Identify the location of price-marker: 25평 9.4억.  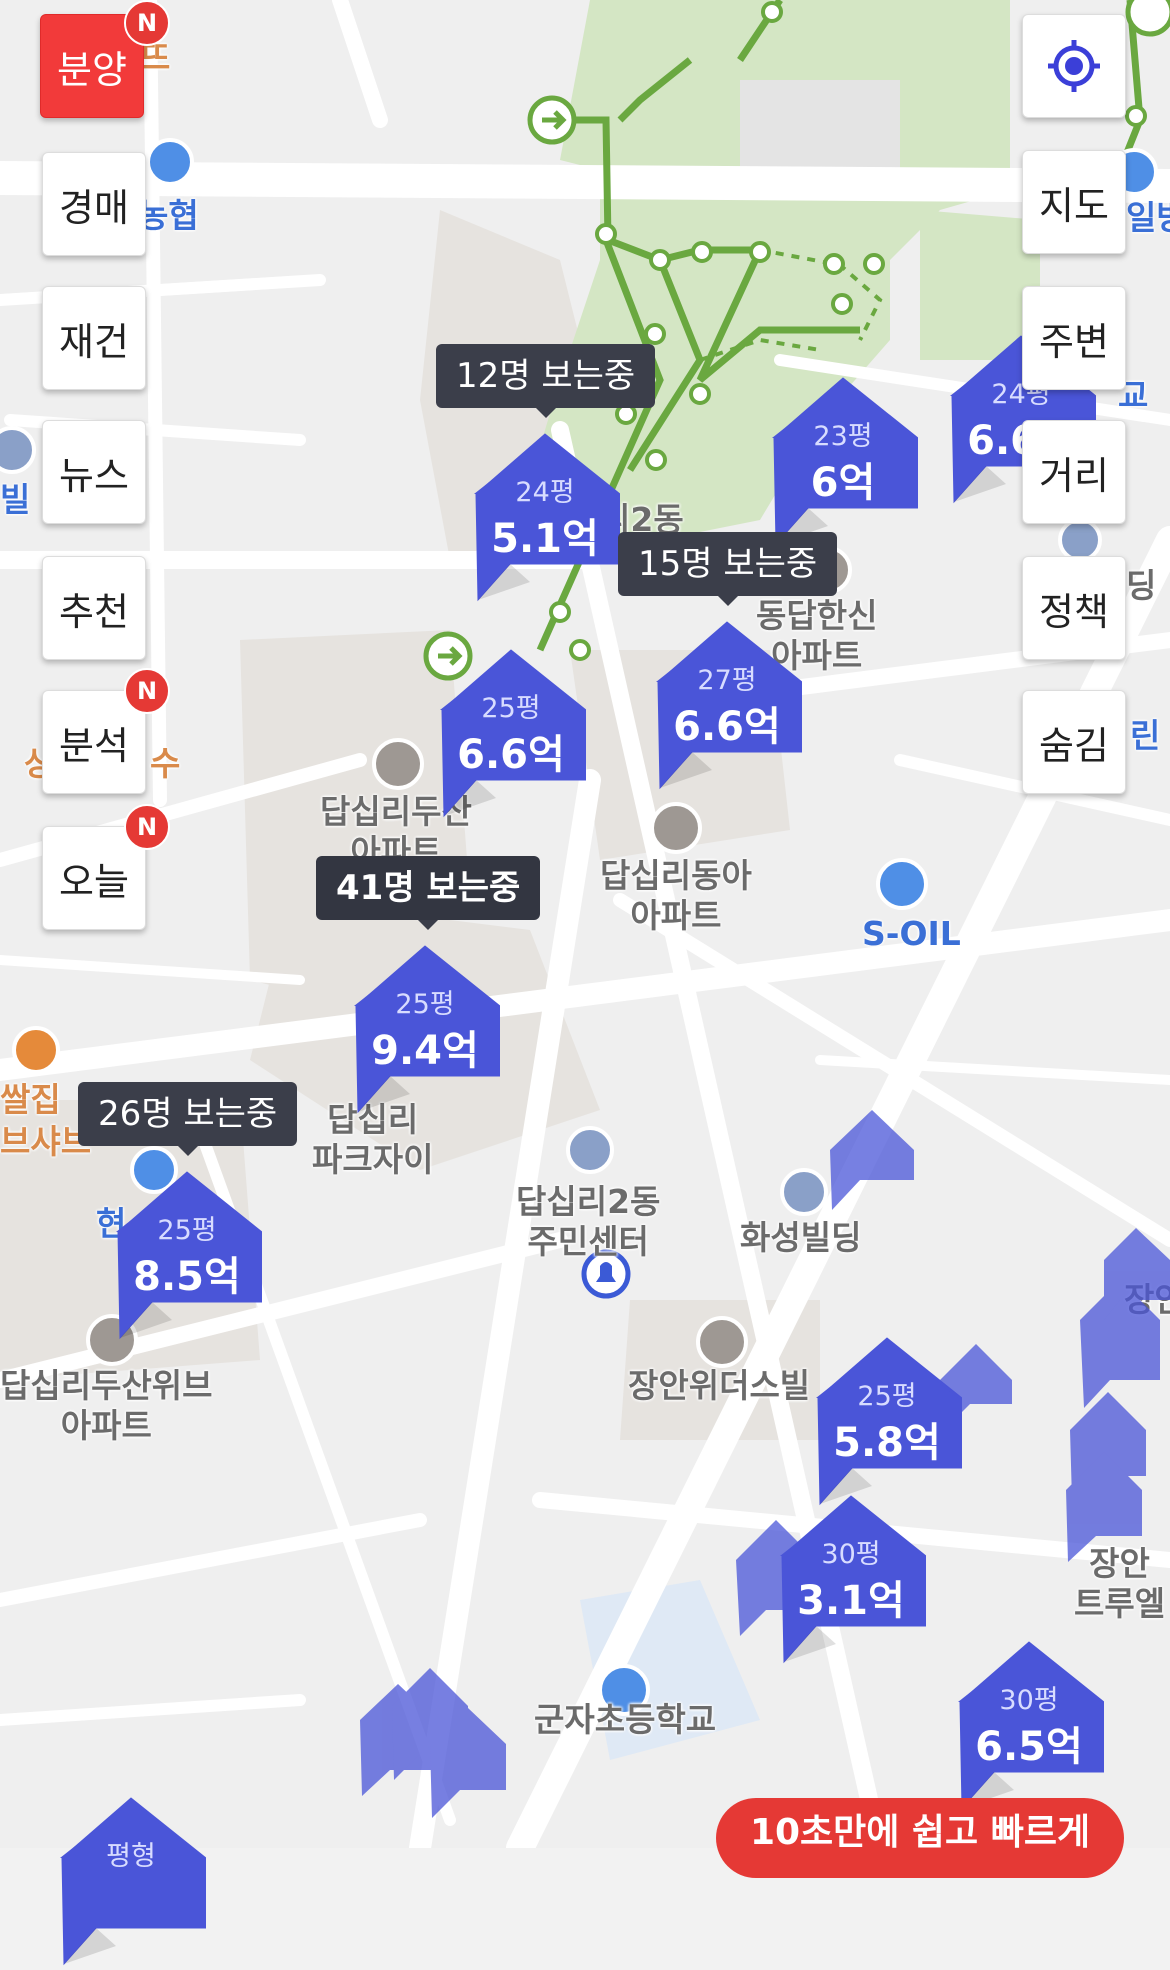
(425, 1029).